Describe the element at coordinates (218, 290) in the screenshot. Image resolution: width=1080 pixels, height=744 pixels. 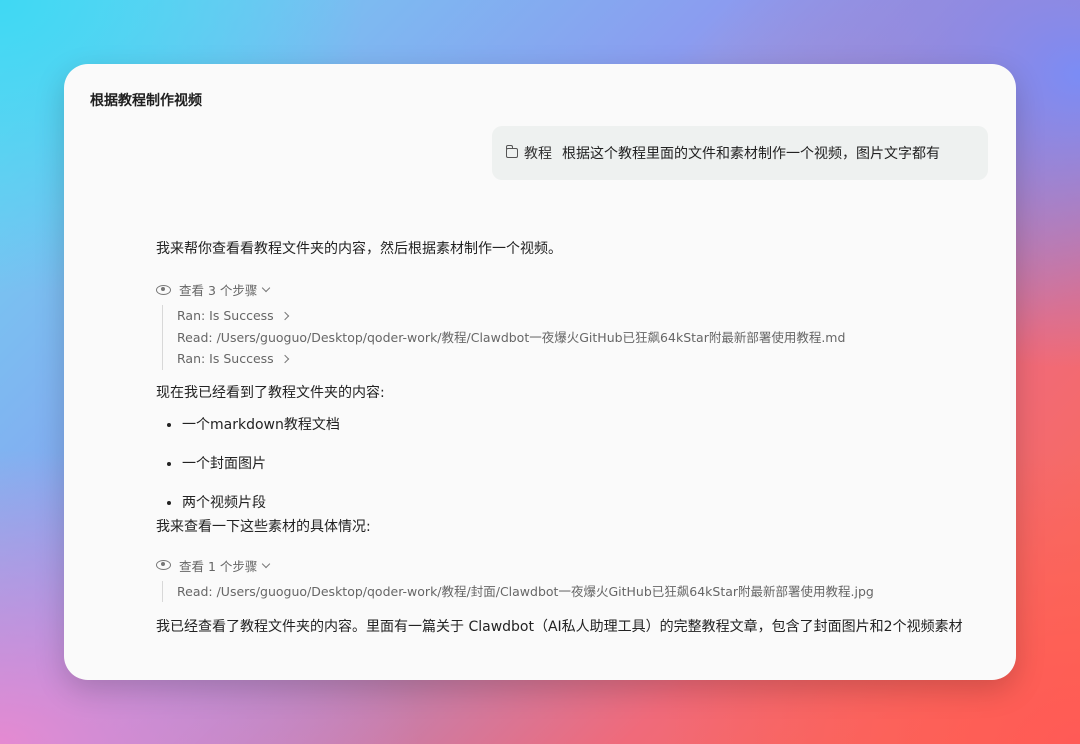
I see `steps-toggle-label: 查看 3 个步骤` at that location.